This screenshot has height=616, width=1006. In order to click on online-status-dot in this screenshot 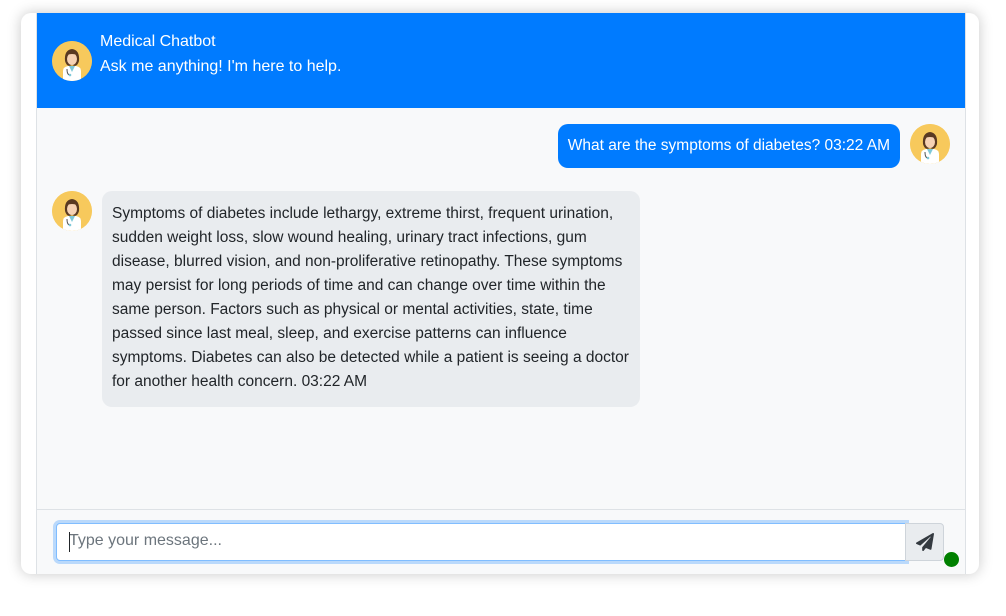, I will do `click(951, 559)`.